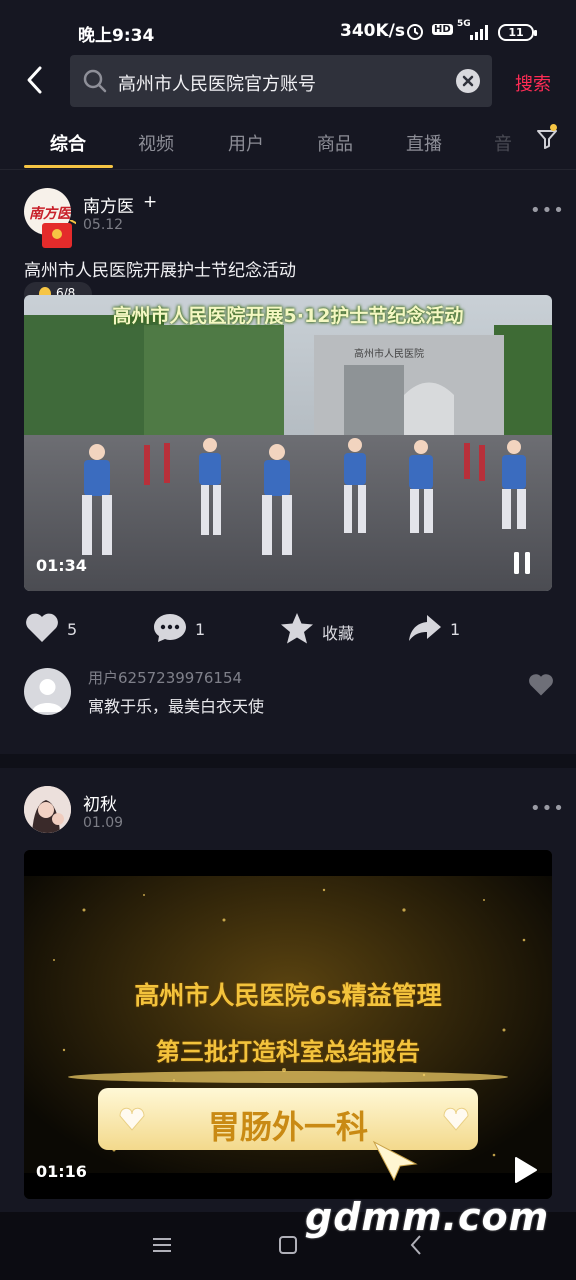  What do you see at coordinates (100, 802) in the screenshot?
I see `author-name: 初秋` at bounding box center [100, 802].